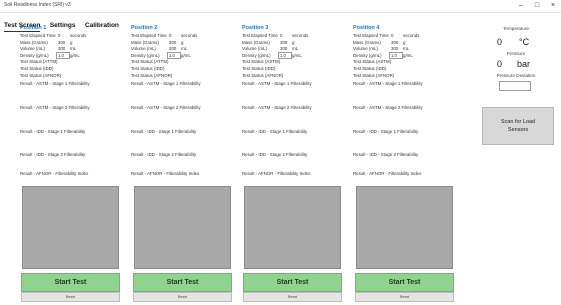 This screenshot has width=561, height=305. What do you see at coordinates (500, 64) in the screenshot?
I see `pressure-value: 0` at bounding box center [500, 64].